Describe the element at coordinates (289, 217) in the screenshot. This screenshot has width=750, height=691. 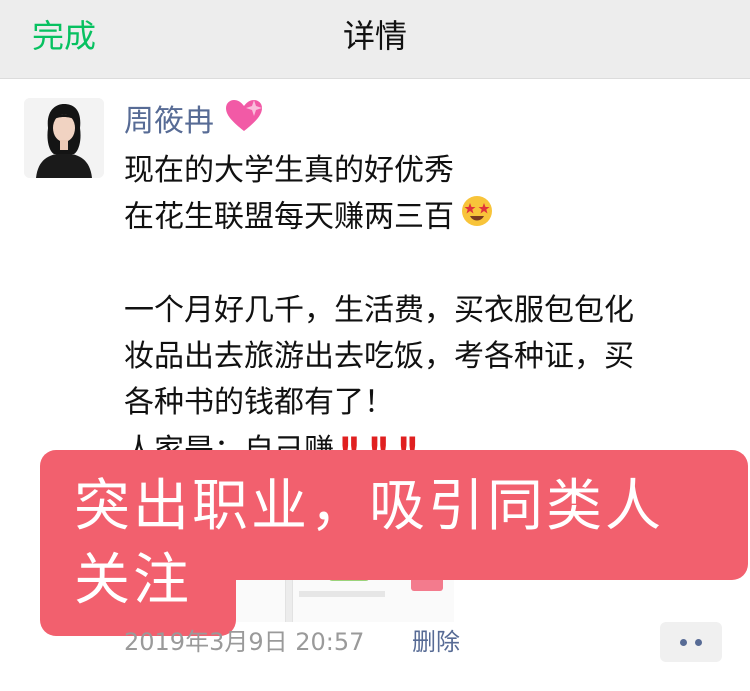
I see `content-line-text: 在花生联盟每天赚两三百` at that location.